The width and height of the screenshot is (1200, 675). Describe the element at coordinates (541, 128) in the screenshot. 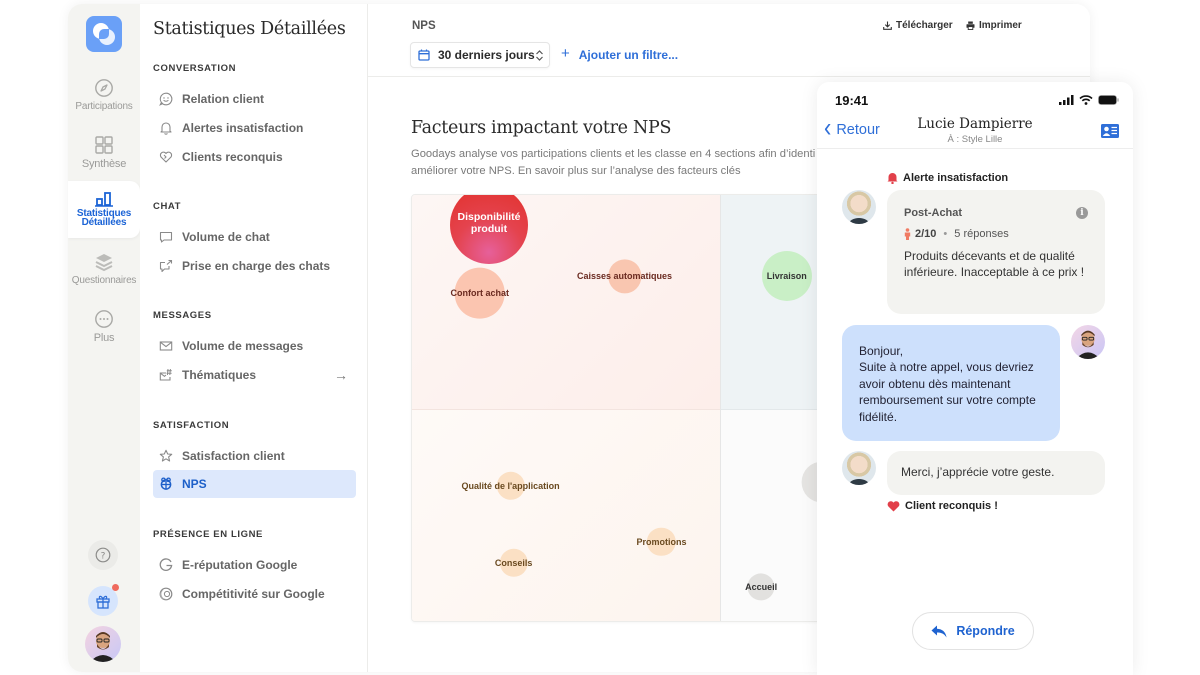

I see `section-title: Facteurs impactant votre NPS` at that location.